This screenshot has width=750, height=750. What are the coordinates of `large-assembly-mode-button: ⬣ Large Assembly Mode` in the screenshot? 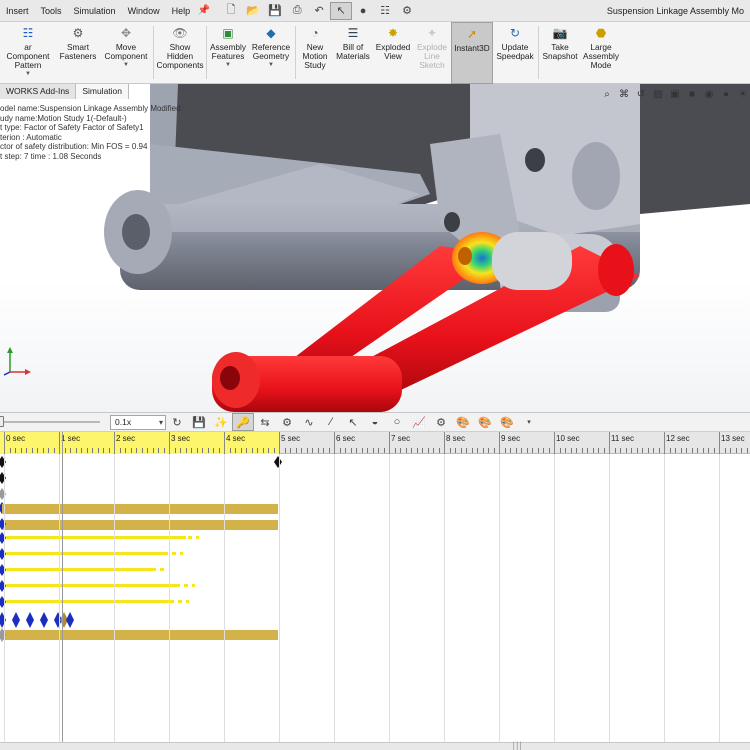 It's located at (601, 53).